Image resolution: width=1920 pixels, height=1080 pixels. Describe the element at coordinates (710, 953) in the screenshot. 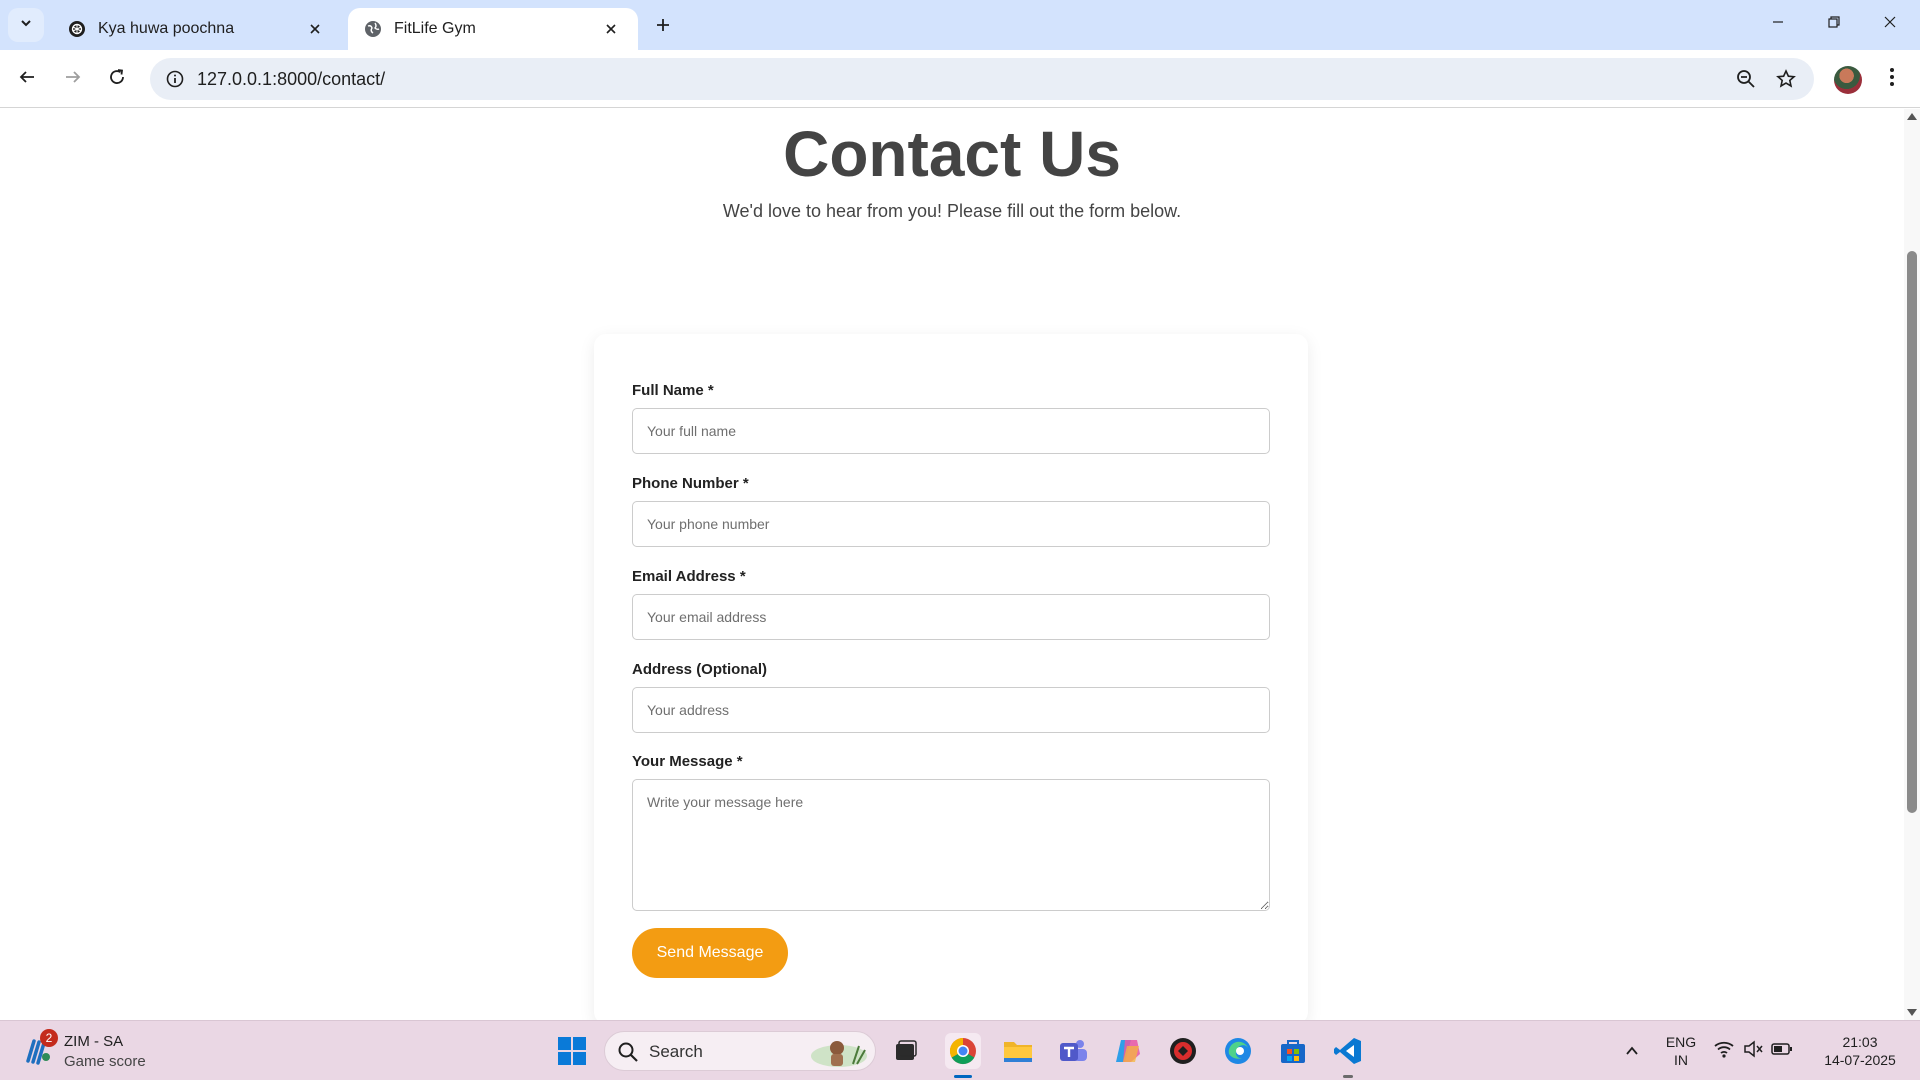

I see `send-message-button: Send Message` at that location.